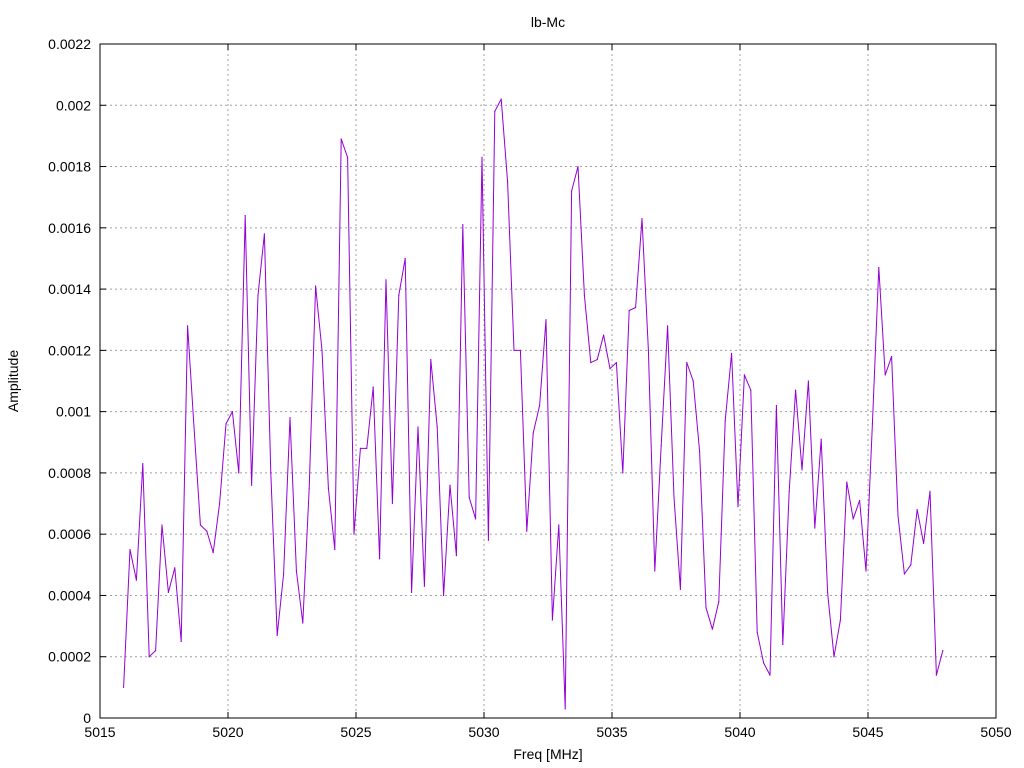 This screenshot has height=768, width=1024. What do you see at coordinates (69, 350) in the screenshot?
I see `y-tick-label: 0.0012` at bounding box center [69, 350].